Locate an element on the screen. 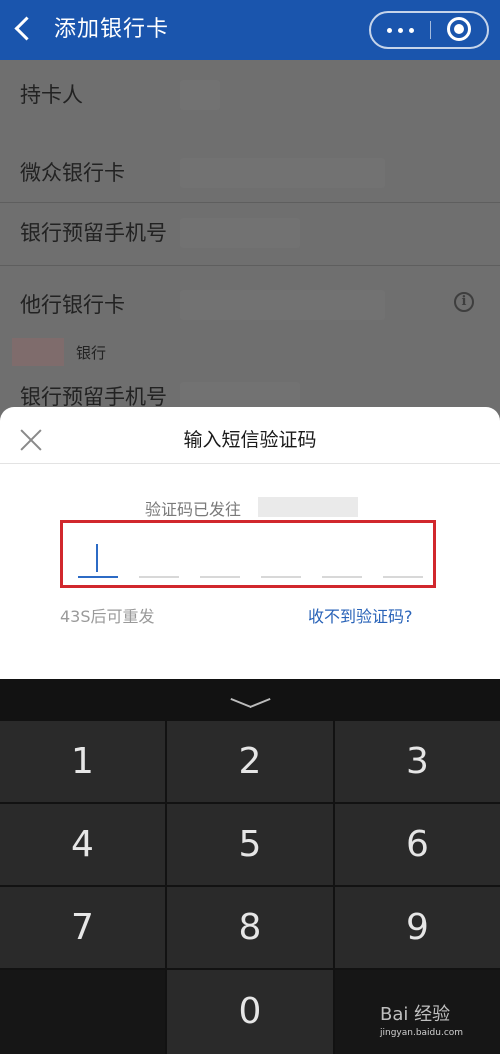 This screenshot has width=500, height=1054. resend-countdown: 43S后可重发 is located at coordinates (107, 616).